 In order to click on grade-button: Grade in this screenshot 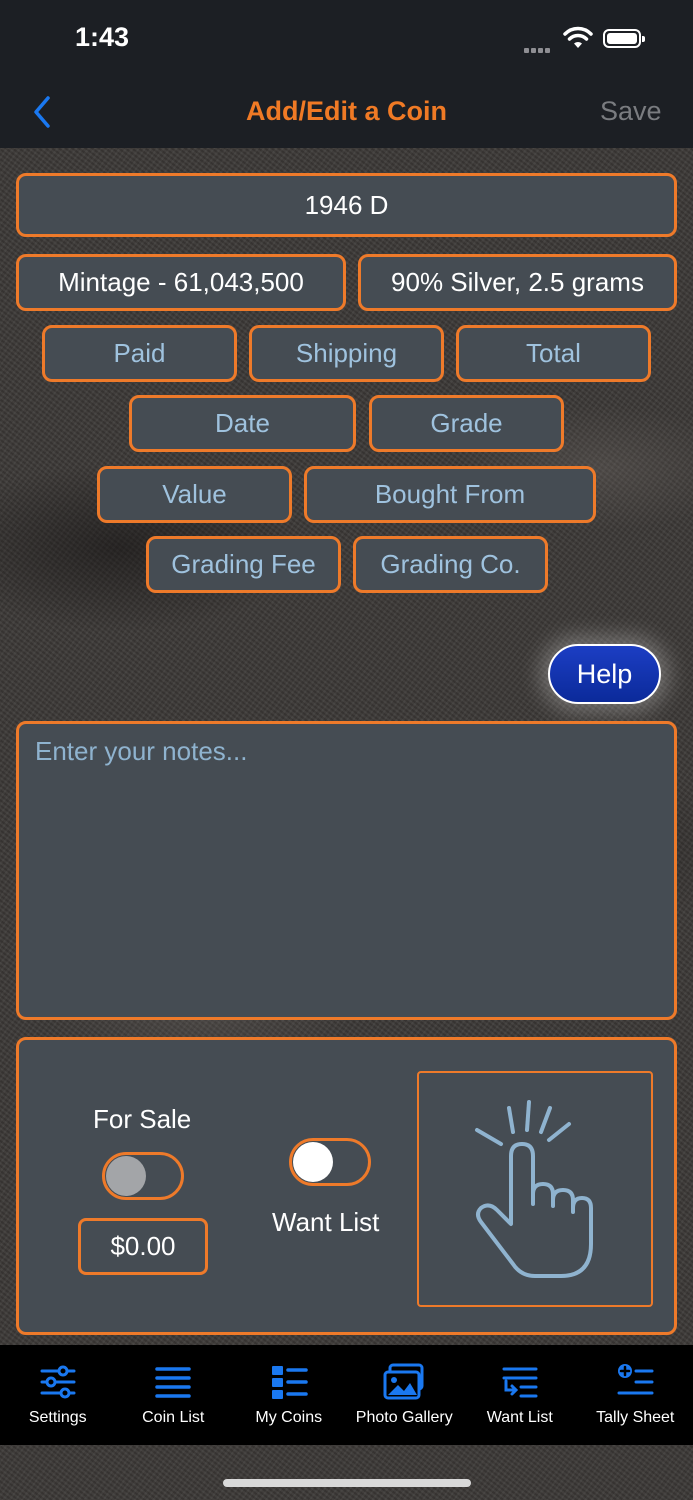, I will do `click(466, 423)`.